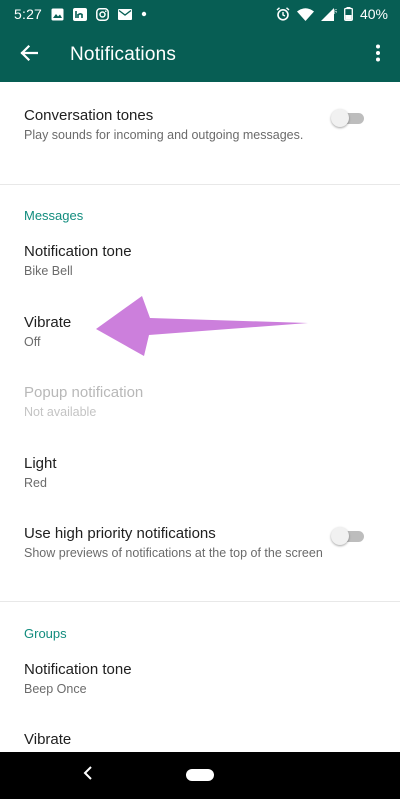 The height and width of the screenshot is (799, 400). Describe the element at coordinates (103, 14) in the screenshot. I see `instagram-icon` at that location.